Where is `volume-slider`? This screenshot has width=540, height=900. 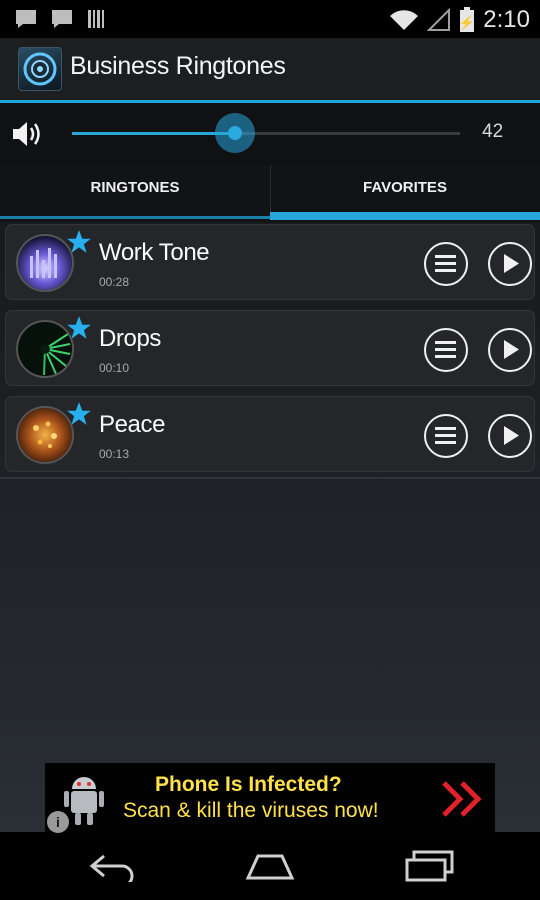 volume-slider is located at coordinates (266, 133).